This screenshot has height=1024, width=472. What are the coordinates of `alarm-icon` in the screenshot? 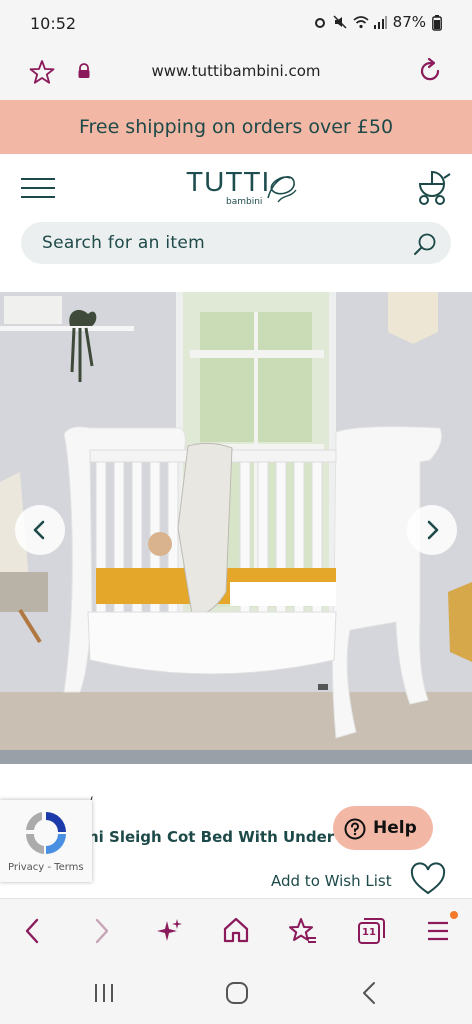 It's located at (320, 22).